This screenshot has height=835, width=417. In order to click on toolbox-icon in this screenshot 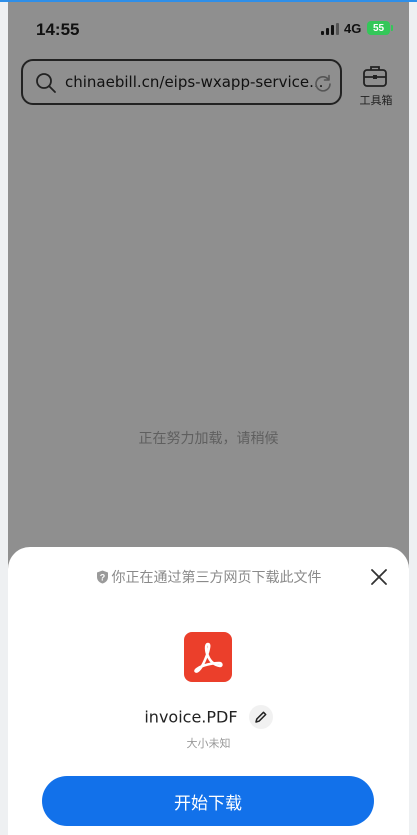, I will do `click(375, 76)`.